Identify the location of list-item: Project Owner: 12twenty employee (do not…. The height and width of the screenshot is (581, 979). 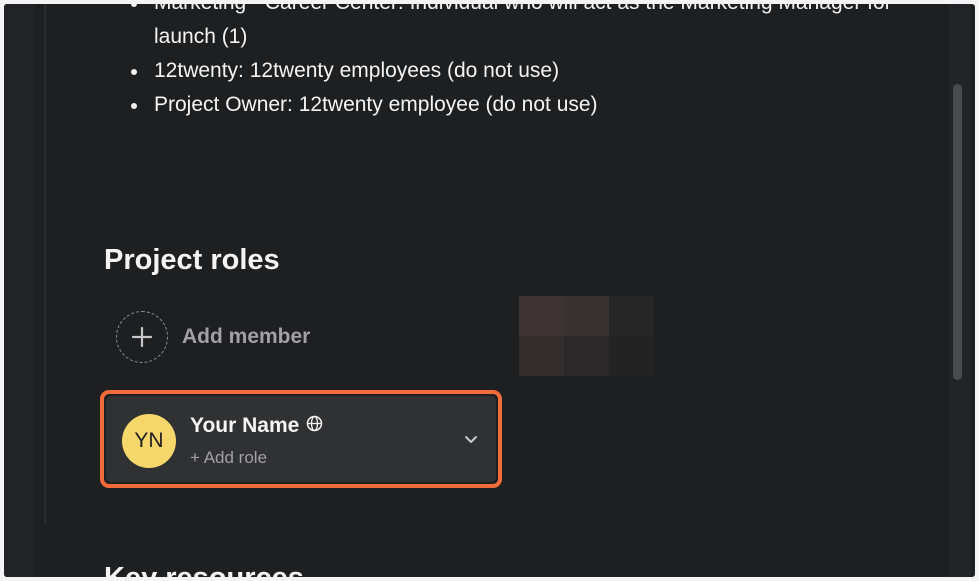
(522, 105).